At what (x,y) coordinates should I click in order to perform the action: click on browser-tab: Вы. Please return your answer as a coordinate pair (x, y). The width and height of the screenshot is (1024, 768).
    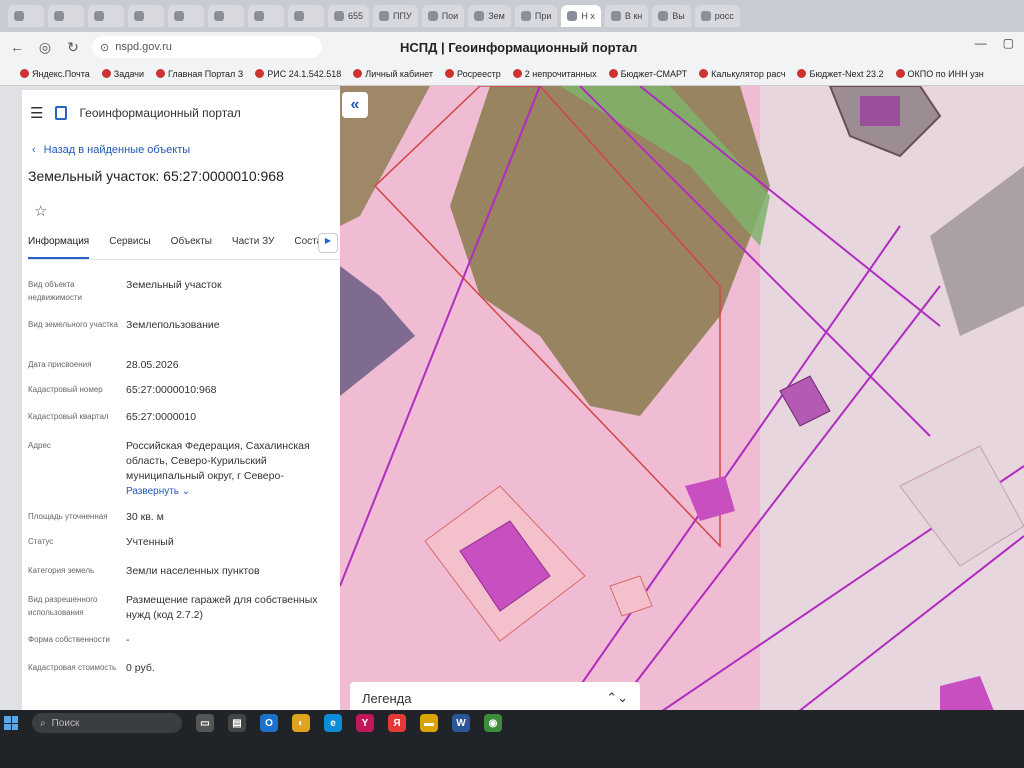
    Looking at the image, I should click on (671, 16).